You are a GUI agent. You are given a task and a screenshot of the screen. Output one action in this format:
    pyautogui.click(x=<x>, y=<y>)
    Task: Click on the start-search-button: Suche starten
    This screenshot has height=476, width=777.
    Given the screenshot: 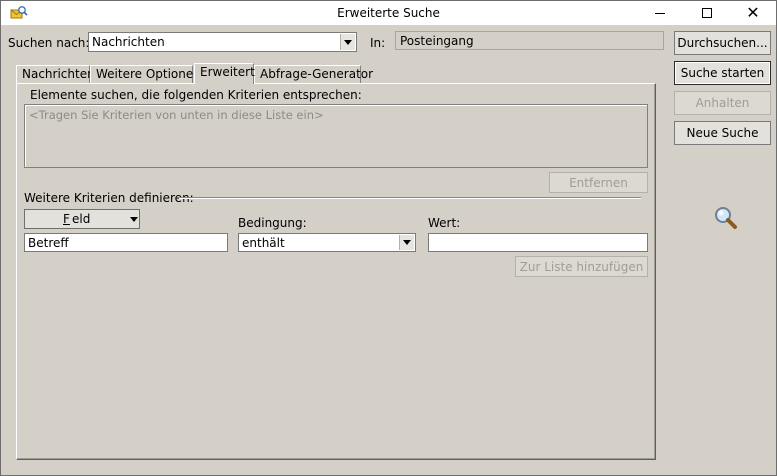 What is the action you would take?
    pyautogui.click(x=722, y=73)
    